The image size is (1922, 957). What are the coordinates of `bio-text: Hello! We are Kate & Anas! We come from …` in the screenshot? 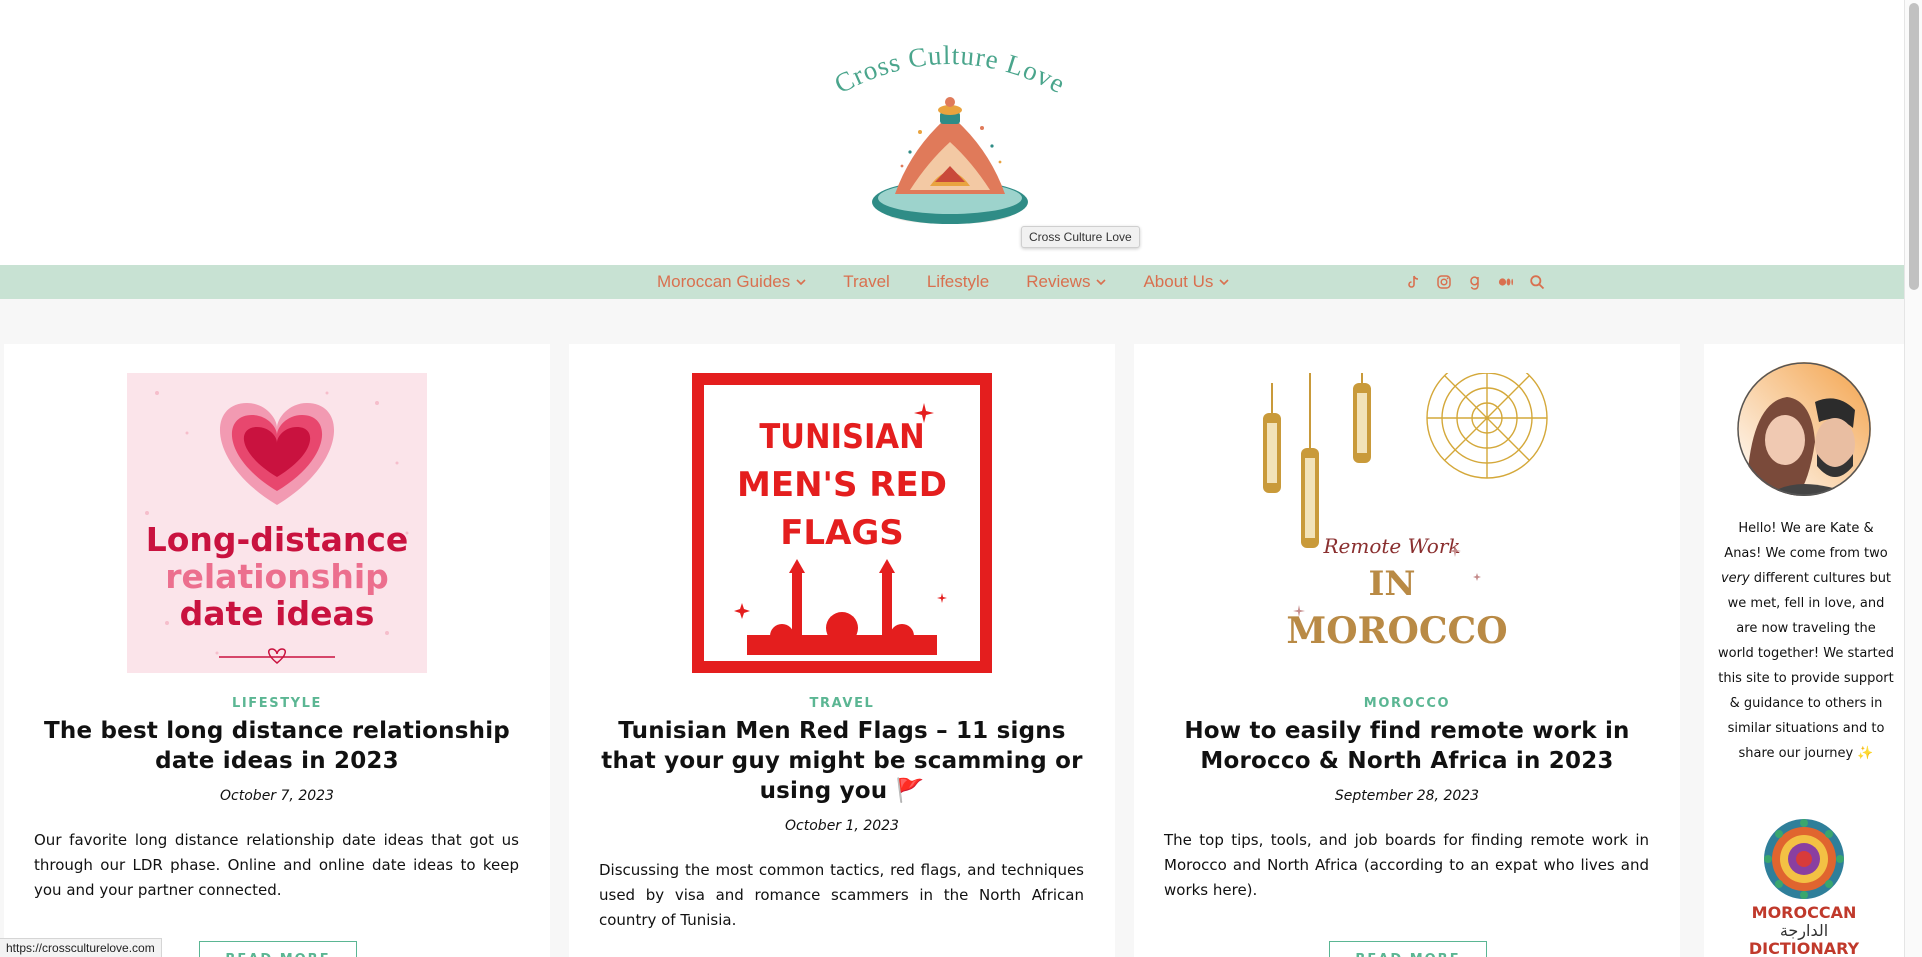 It's located at (1806, 541).